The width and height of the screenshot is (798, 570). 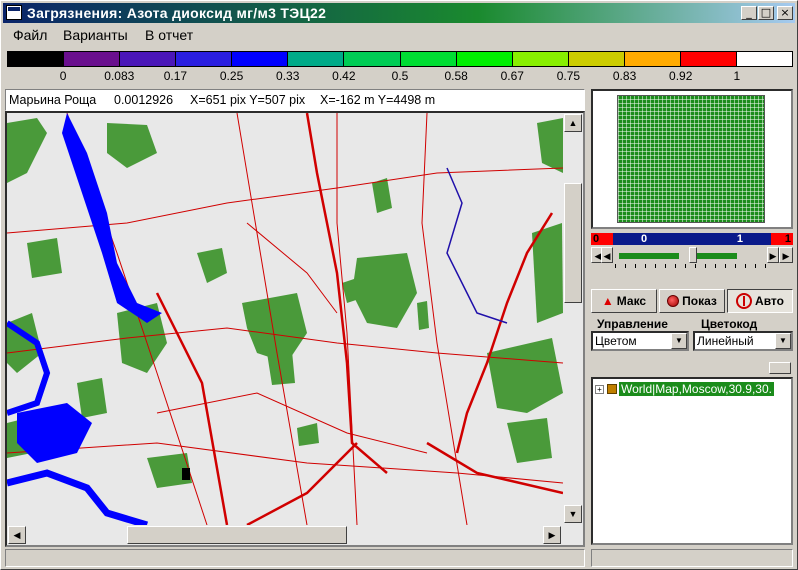 I want to click on layer-tree-header, so click(x=692, y=368).